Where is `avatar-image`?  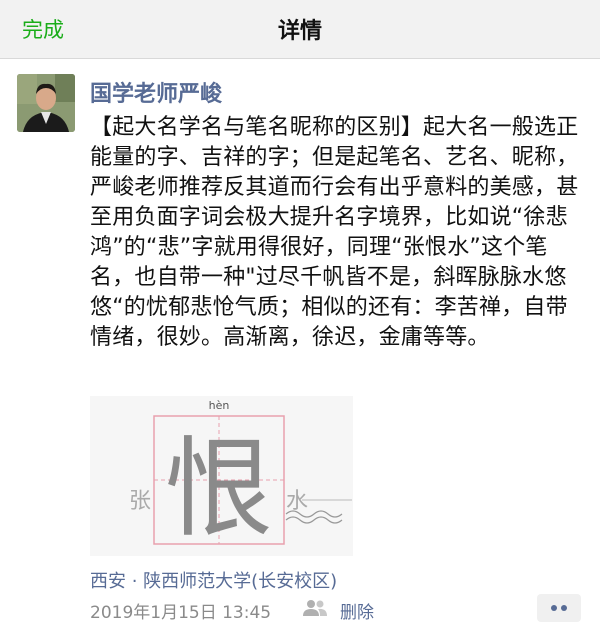
avatar-image is located at coordinates (46, 103).